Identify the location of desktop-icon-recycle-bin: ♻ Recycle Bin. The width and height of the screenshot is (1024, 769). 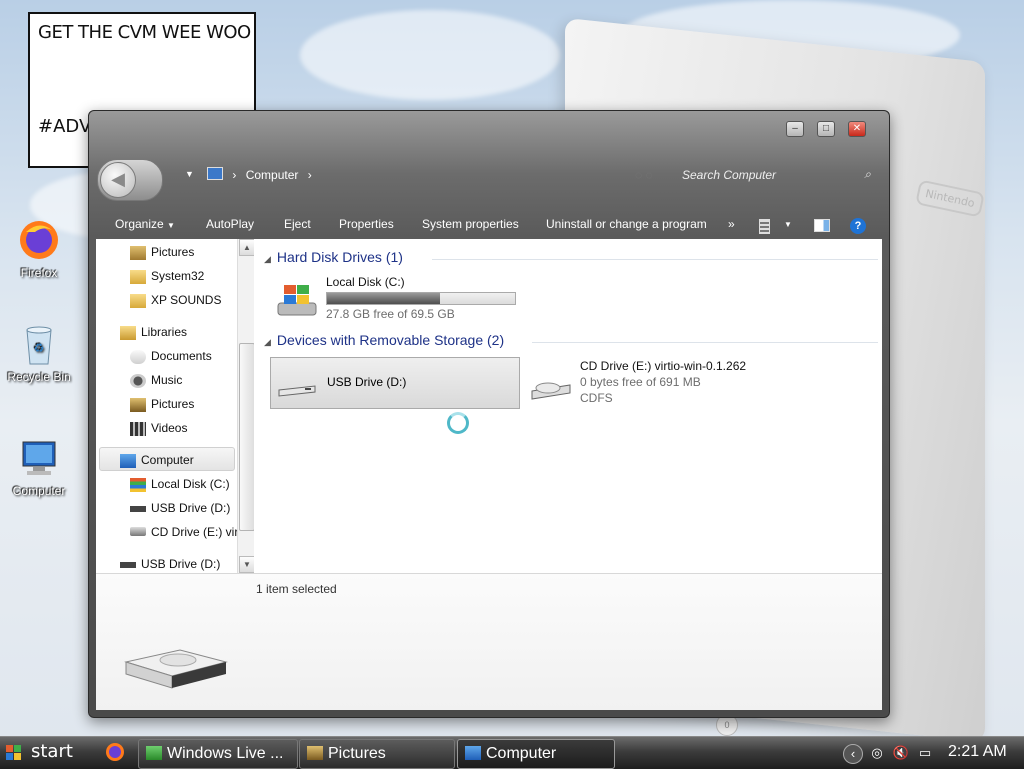
(39, 353).